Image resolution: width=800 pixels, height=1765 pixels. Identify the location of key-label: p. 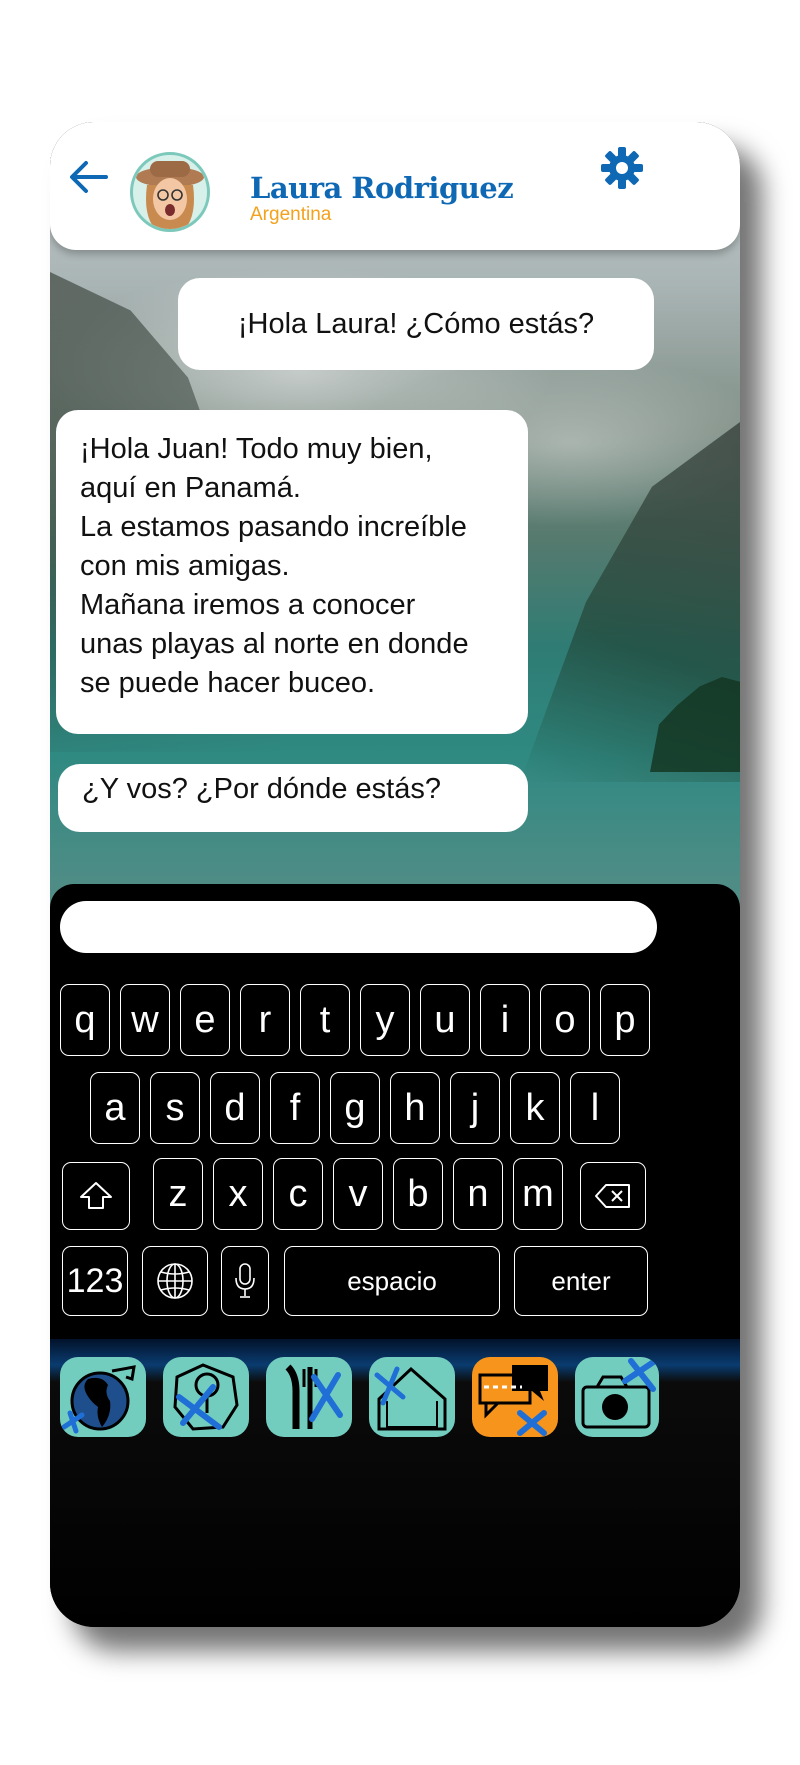
(625, 1019).